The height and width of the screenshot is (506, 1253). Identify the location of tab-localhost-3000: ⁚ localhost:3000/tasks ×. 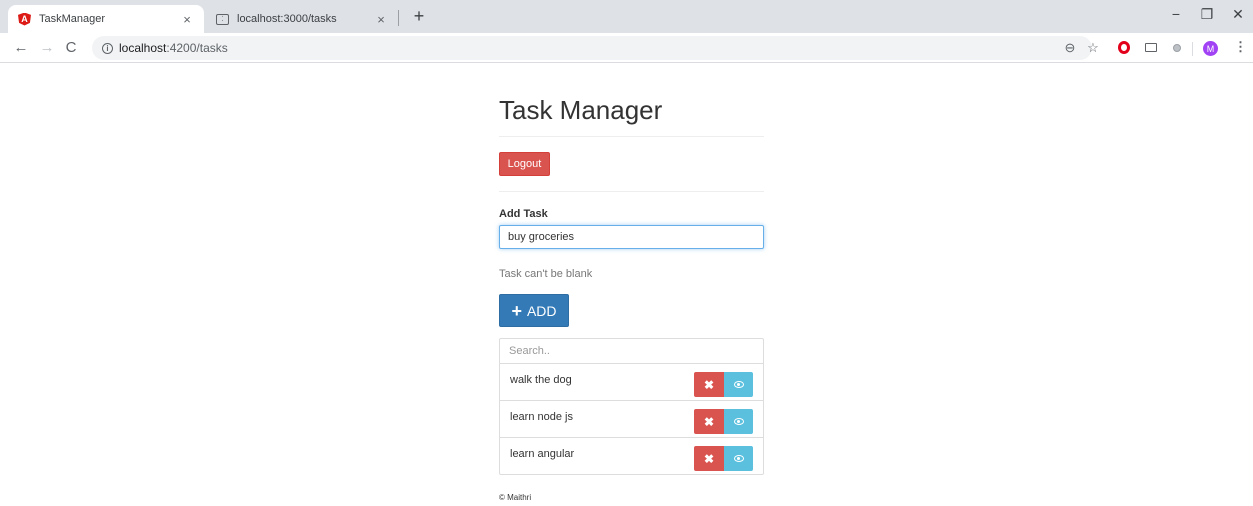
(302, 19).